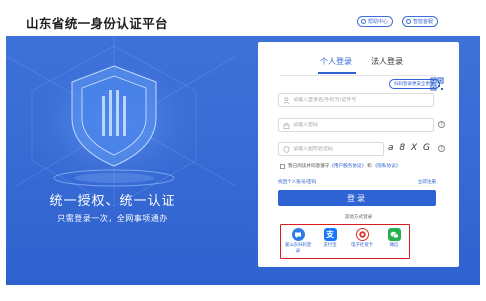 This screenshot has height=301, width=486. I want to click on smart-service-label: 智能客服, so click(423, 22).